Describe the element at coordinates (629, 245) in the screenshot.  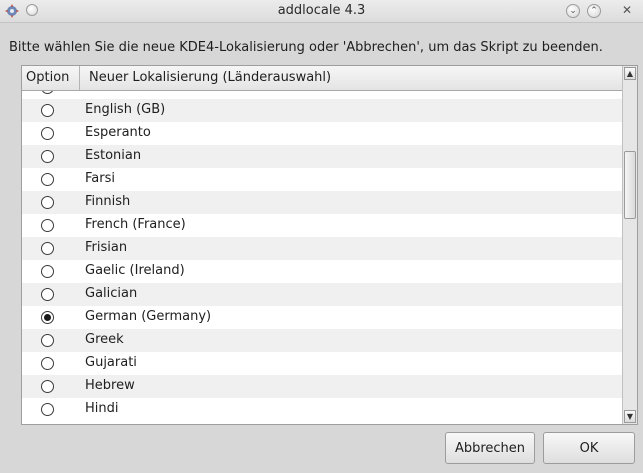
I see `vertical-scrollbar: ▲ ▼` at that location.